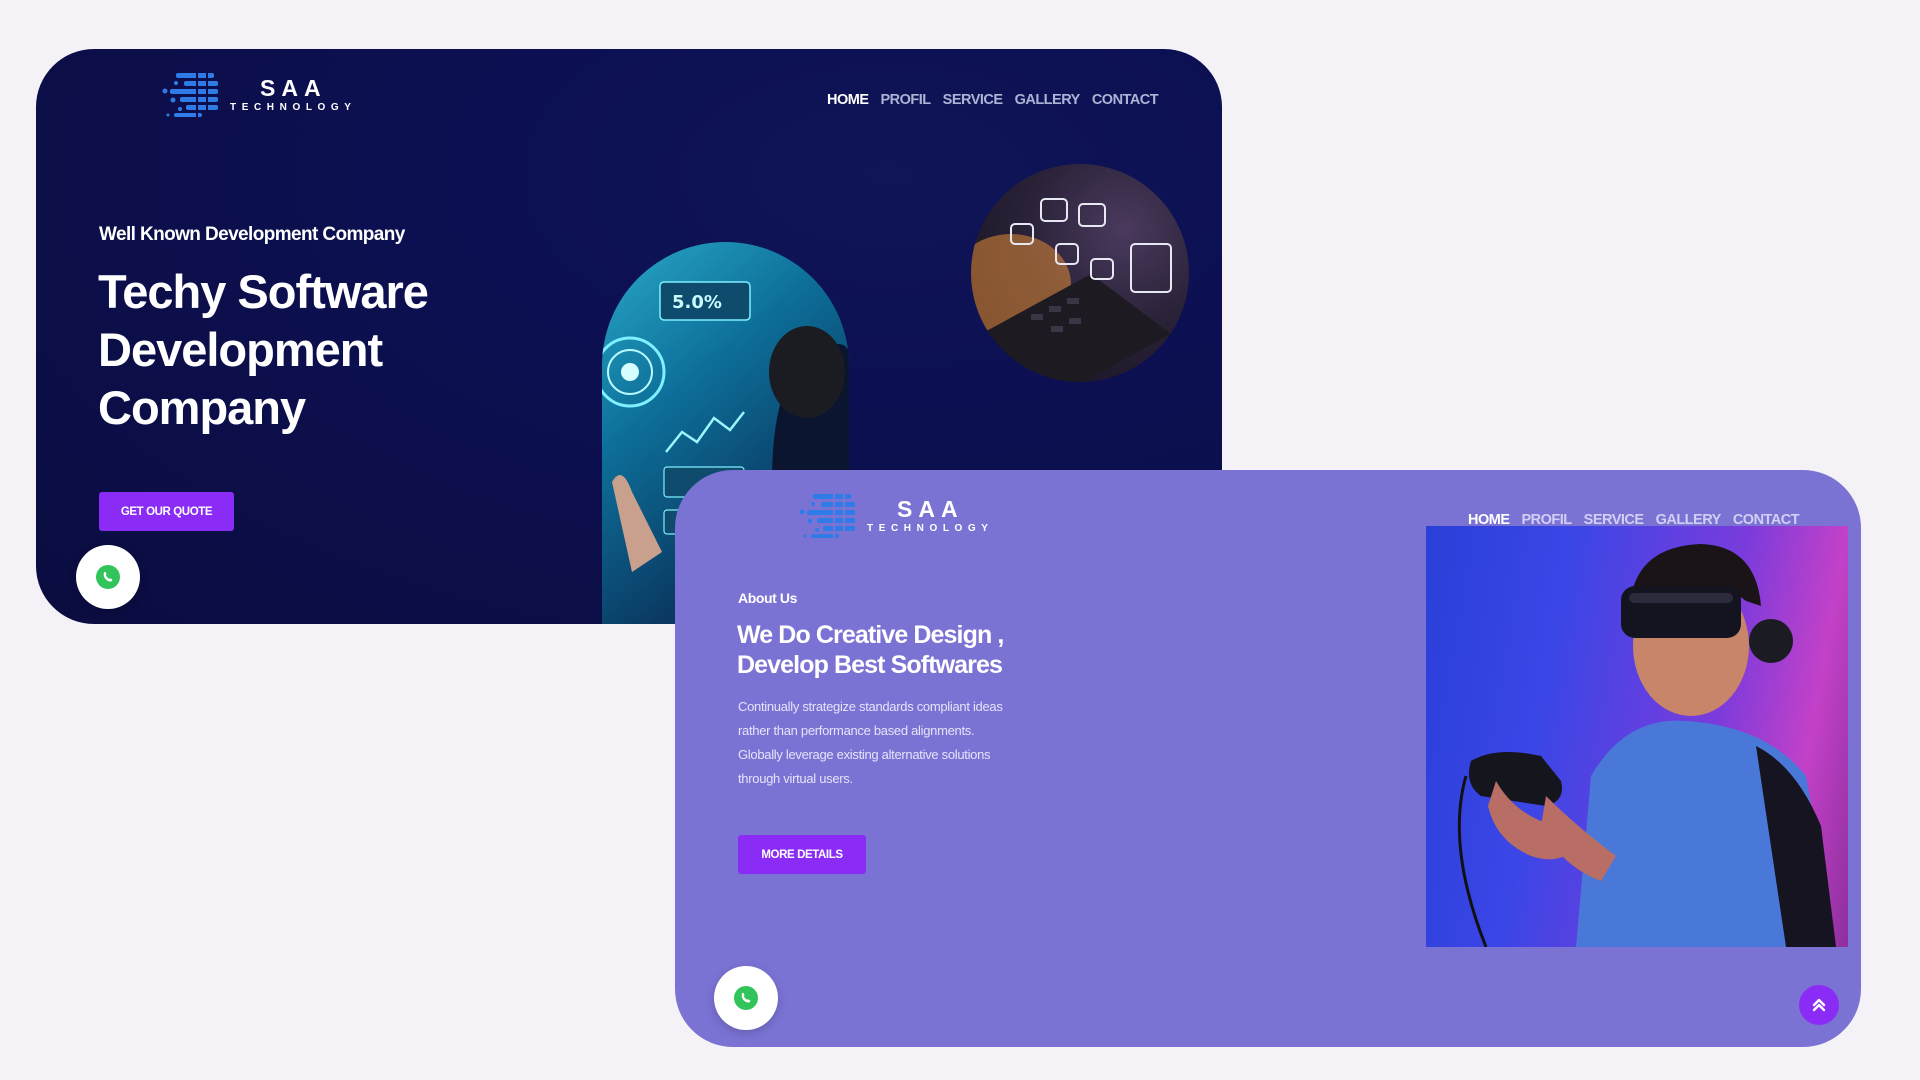 This screenshot has width=1920, height=1080. I want to click on hero-title-line: Company, so click(202, 407).